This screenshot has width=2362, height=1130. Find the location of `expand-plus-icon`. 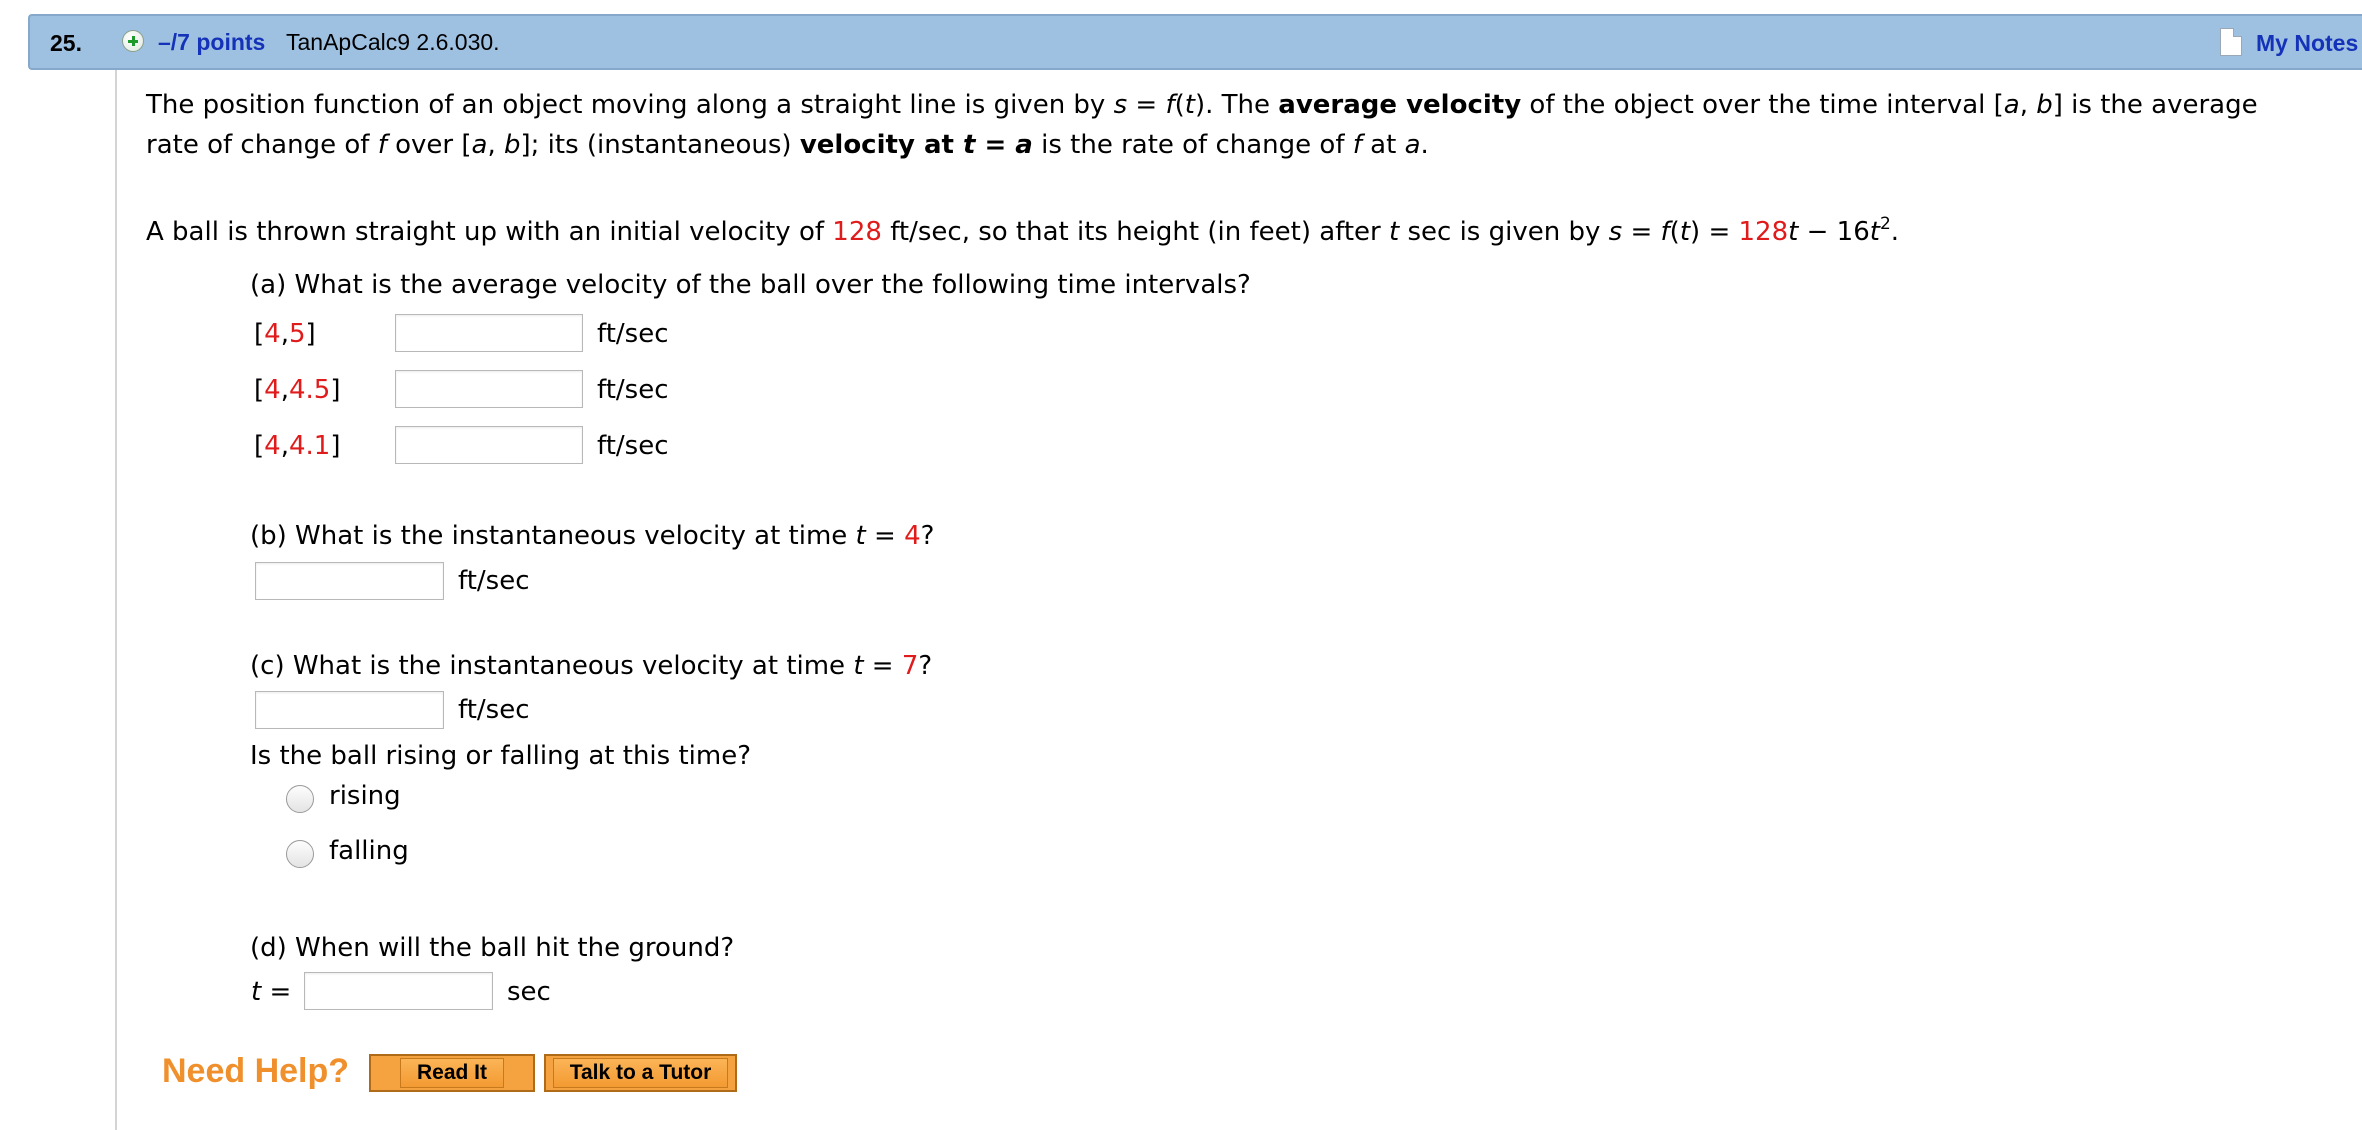

expand-plus-icon is located at coordinates (133, 41).